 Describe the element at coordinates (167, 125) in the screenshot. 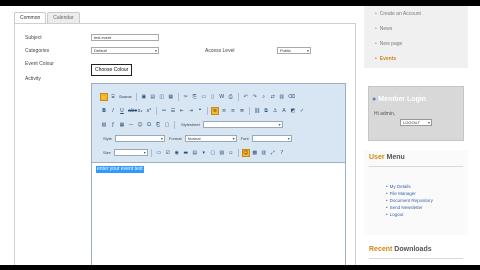

I see `iframe-icon: ▢` at that location.